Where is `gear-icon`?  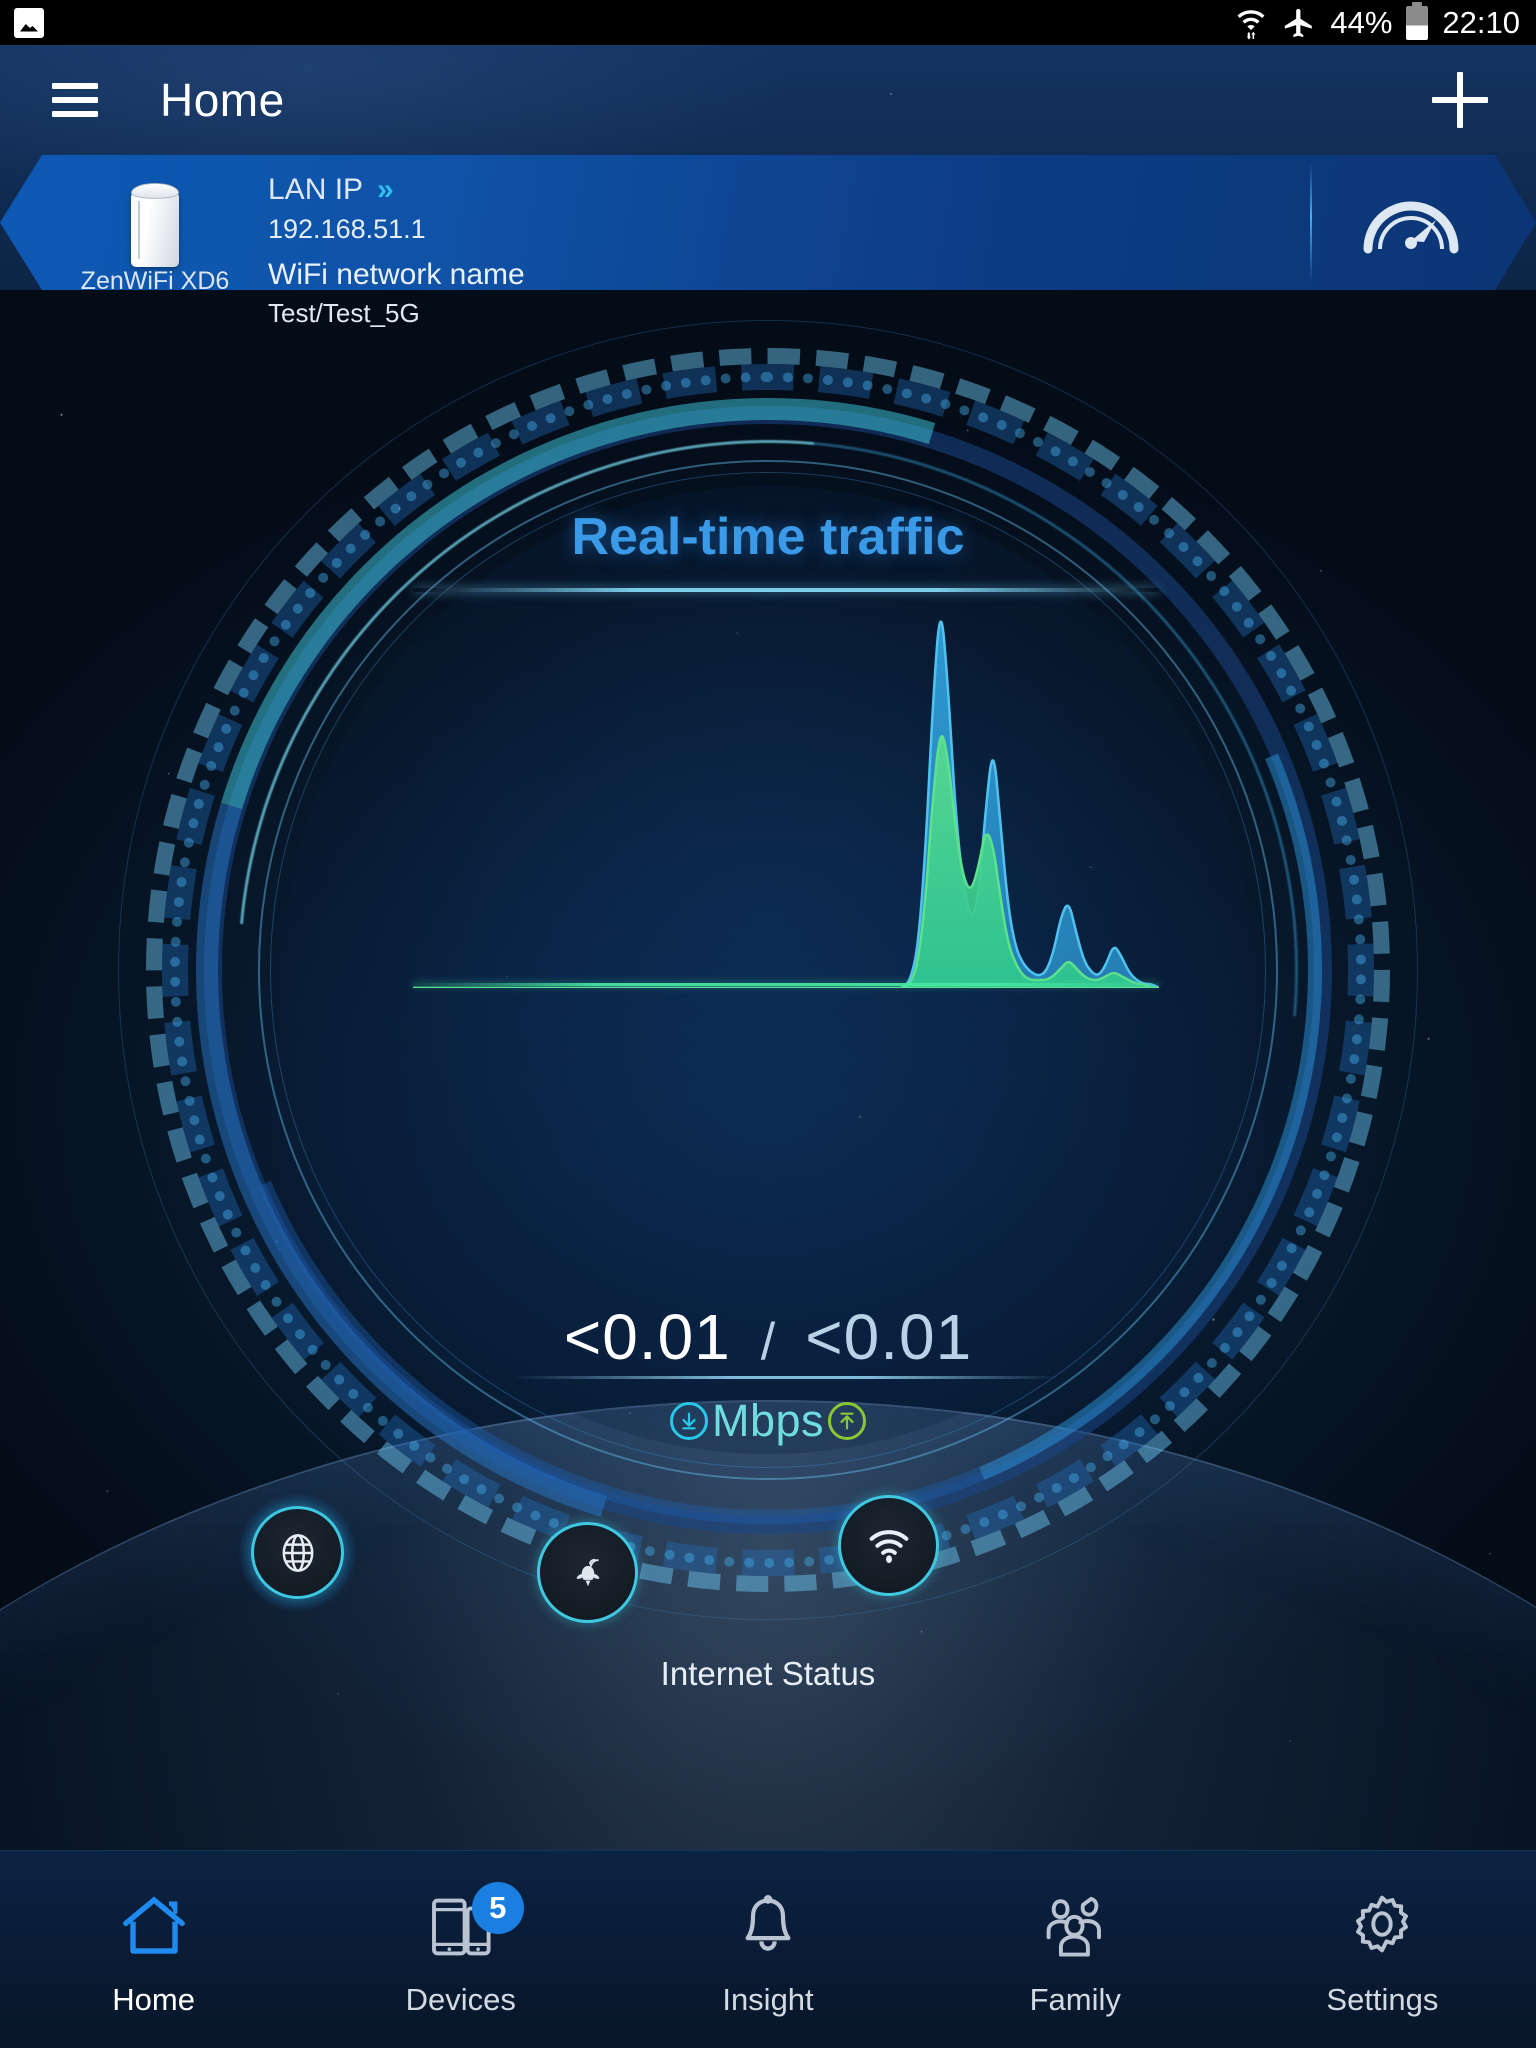 gear-icon is located at coordinates (1382, 1923).